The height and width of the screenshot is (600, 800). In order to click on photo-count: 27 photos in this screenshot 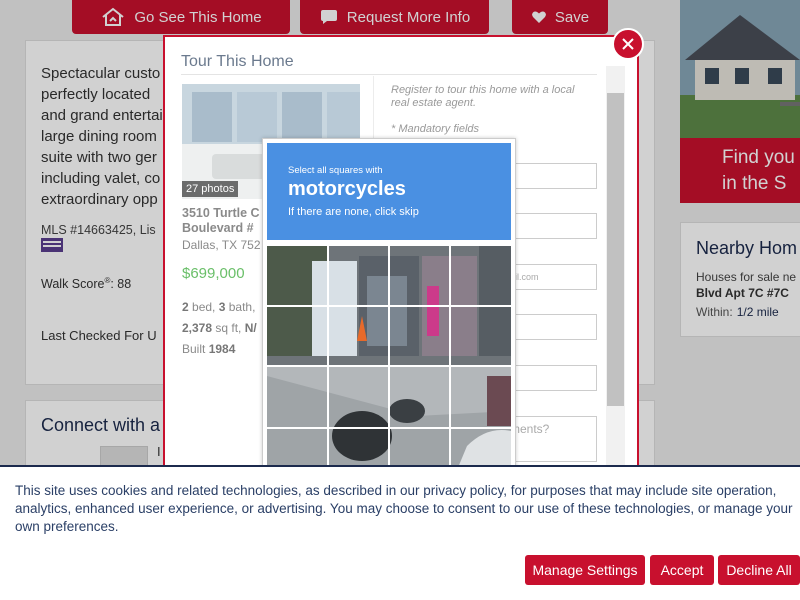, I will do `click(210, 189)`.